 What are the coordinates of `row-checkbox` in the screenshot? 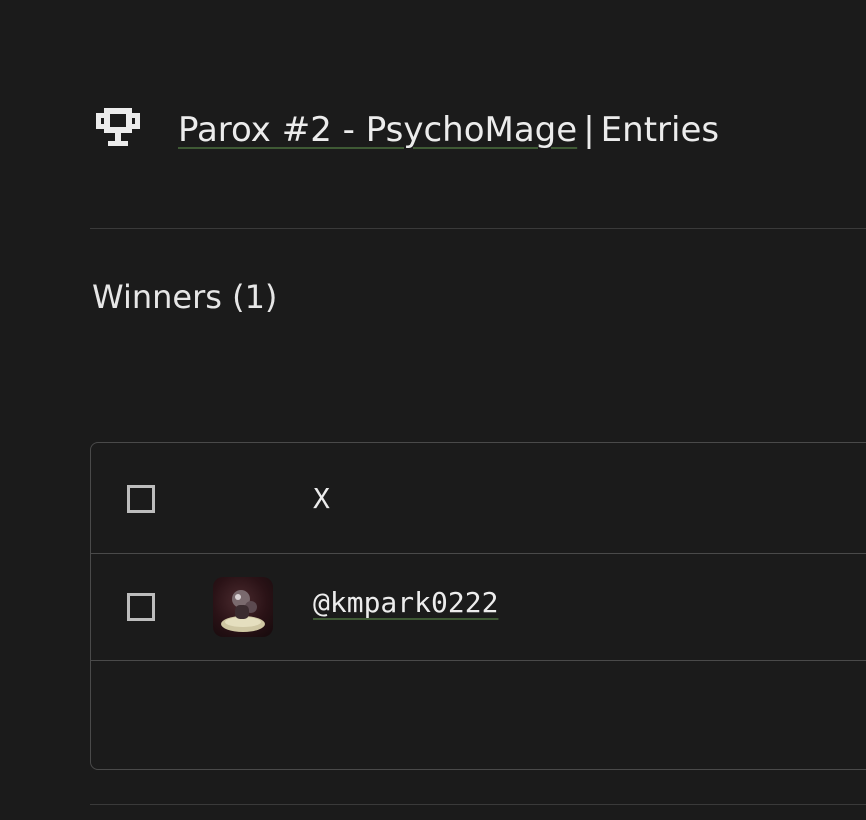 It's located at (141, 607).